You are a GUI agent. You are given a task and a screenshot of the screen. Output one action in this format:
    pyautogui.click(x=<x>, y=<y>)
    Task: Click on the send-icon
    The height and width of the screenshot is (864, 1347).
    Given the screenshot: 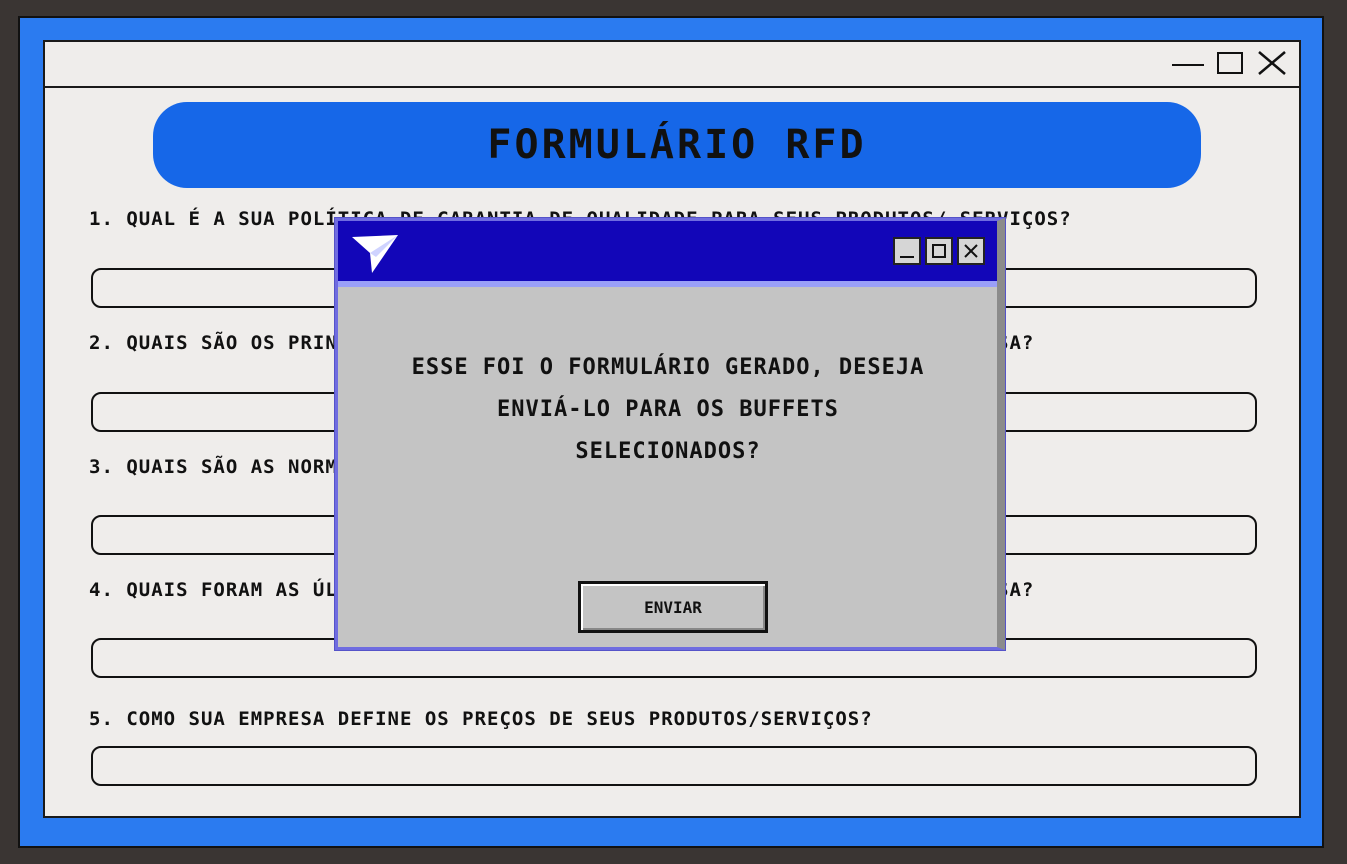 What is the action you would take?
    pyautogui.click(x=375, y=254)
    